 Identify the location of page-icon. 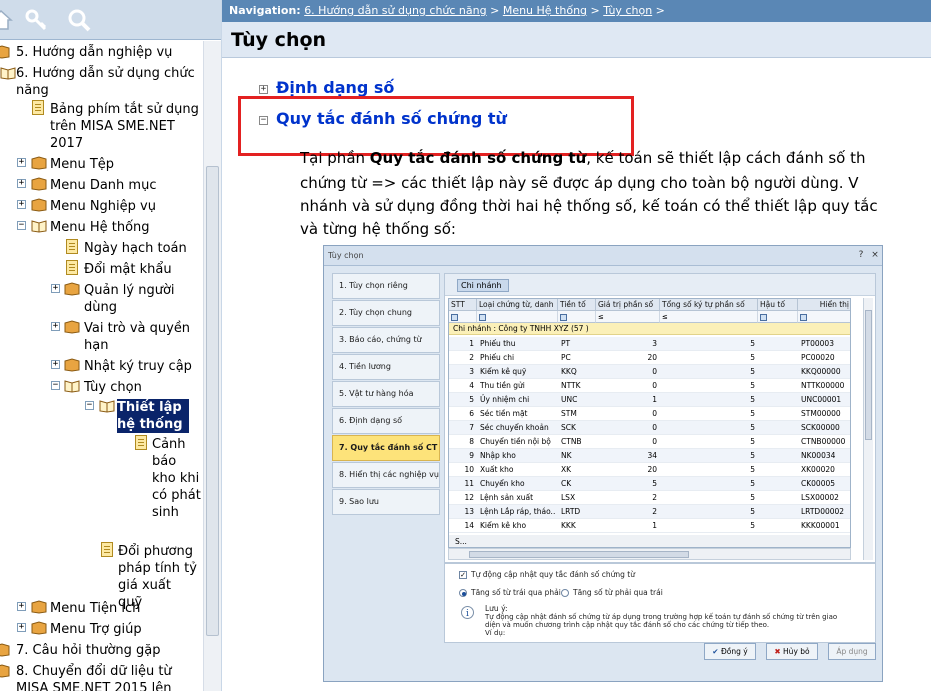
(38, 107).